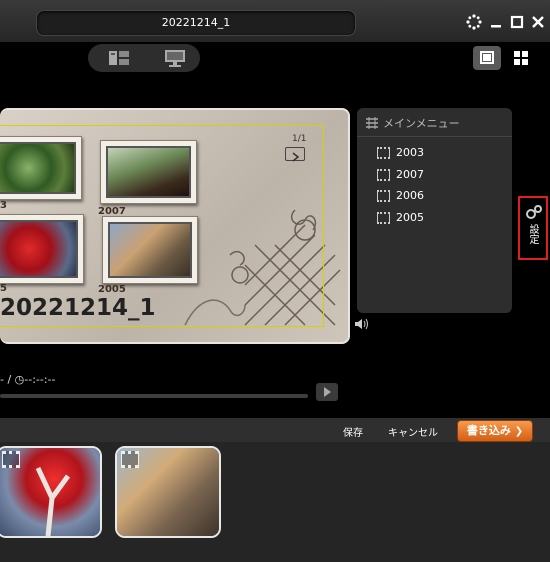  I want to click on settings-icon, so click(474, 22).